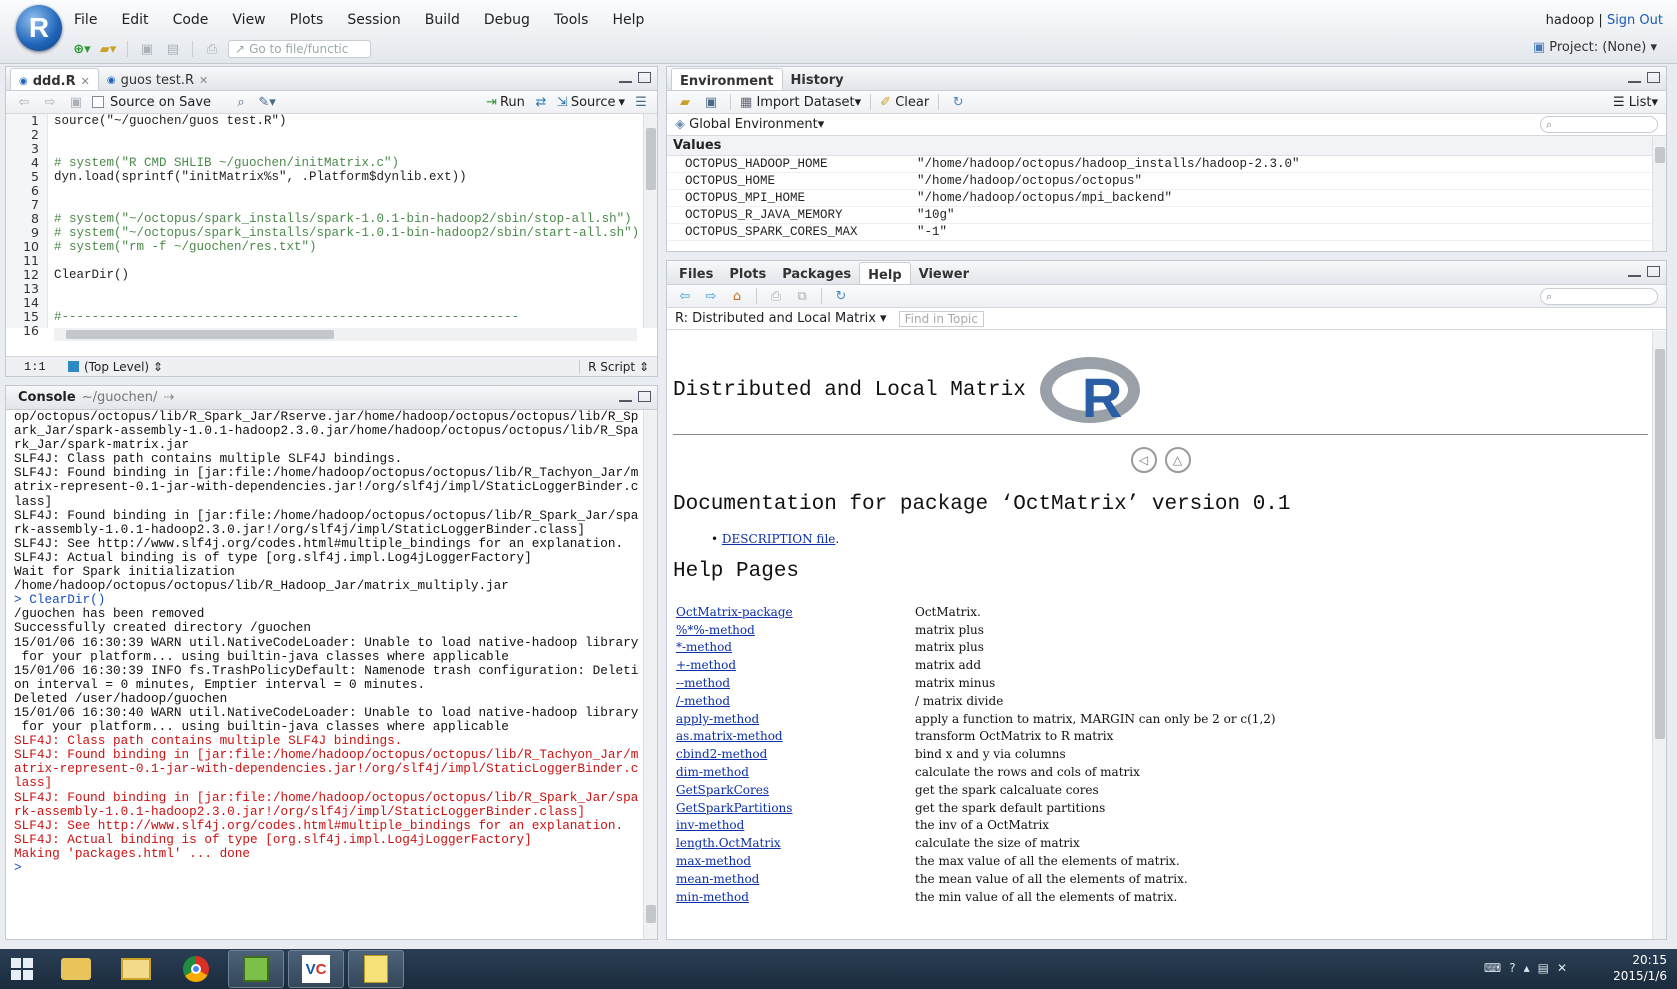  Describe the element at coordinates (241, 102) in the screenshot. I see `search-icon: ⌕` at that location.